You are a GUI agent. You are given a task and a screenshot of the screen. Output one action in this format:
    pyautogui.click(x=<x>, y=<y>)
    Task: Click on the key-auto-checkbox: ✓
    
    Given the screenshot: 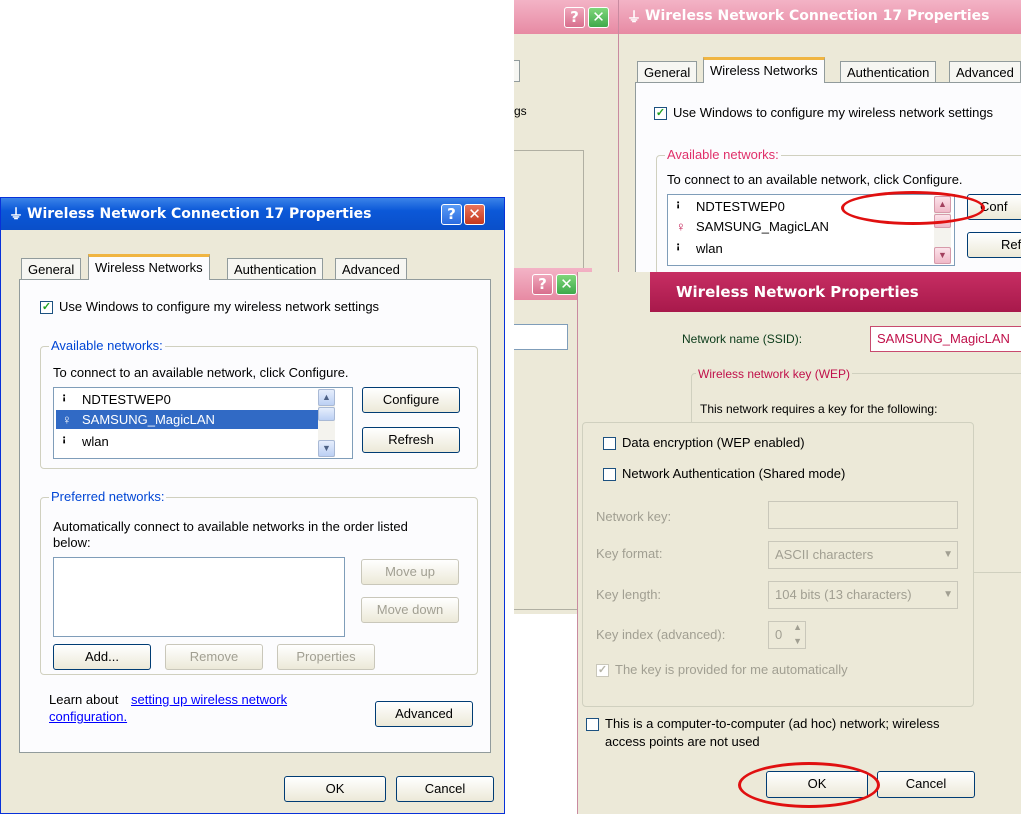 What is the action you would take?
    pyautogui.click(x=602, y=670)
    